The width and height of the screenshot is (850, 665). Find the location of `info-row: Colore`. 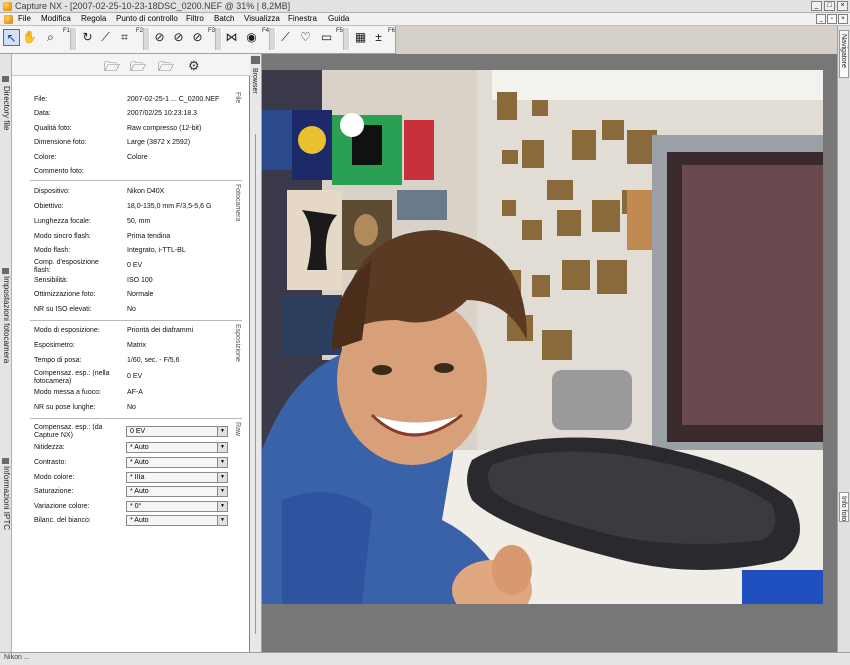

info-row: Colore is located at coordinates (91, 157).